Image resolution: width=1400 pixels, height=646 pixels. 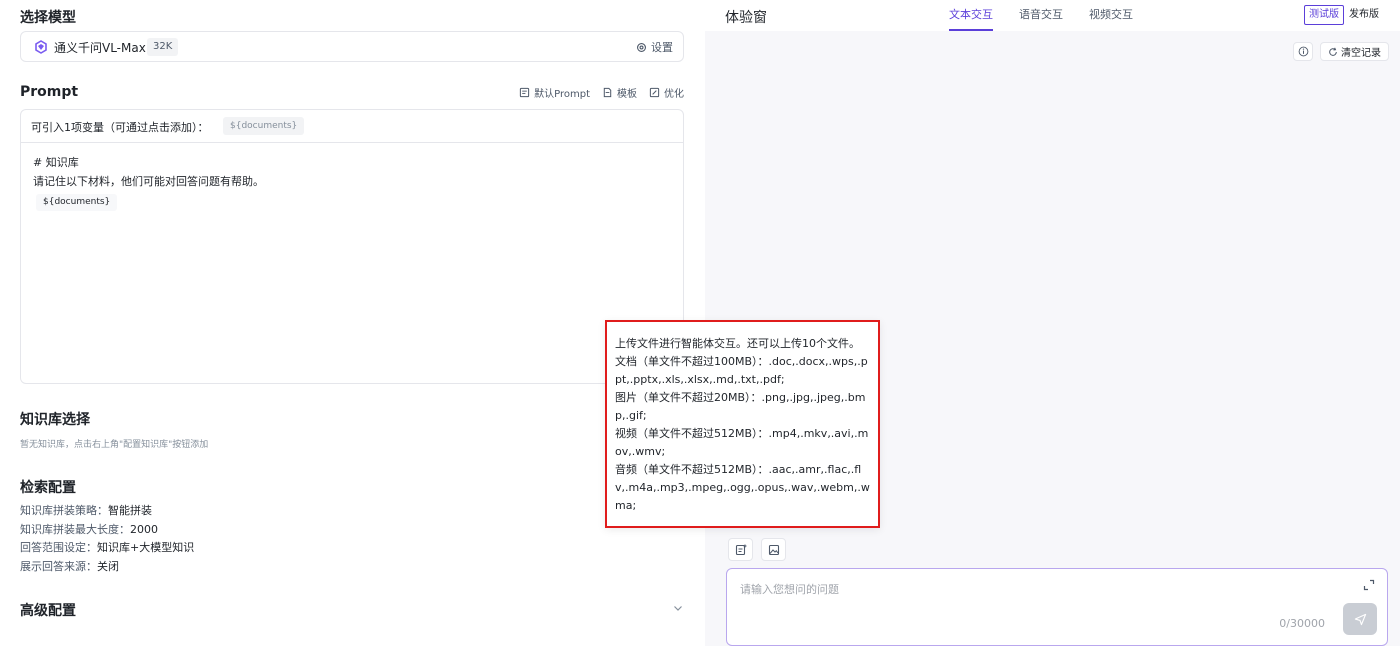 What do you see at coordinates (120, 127) in the screenshot?
I see `variable-label: 可引入1项变量（可通过点击添加）：` at bounding box center [120, 127].